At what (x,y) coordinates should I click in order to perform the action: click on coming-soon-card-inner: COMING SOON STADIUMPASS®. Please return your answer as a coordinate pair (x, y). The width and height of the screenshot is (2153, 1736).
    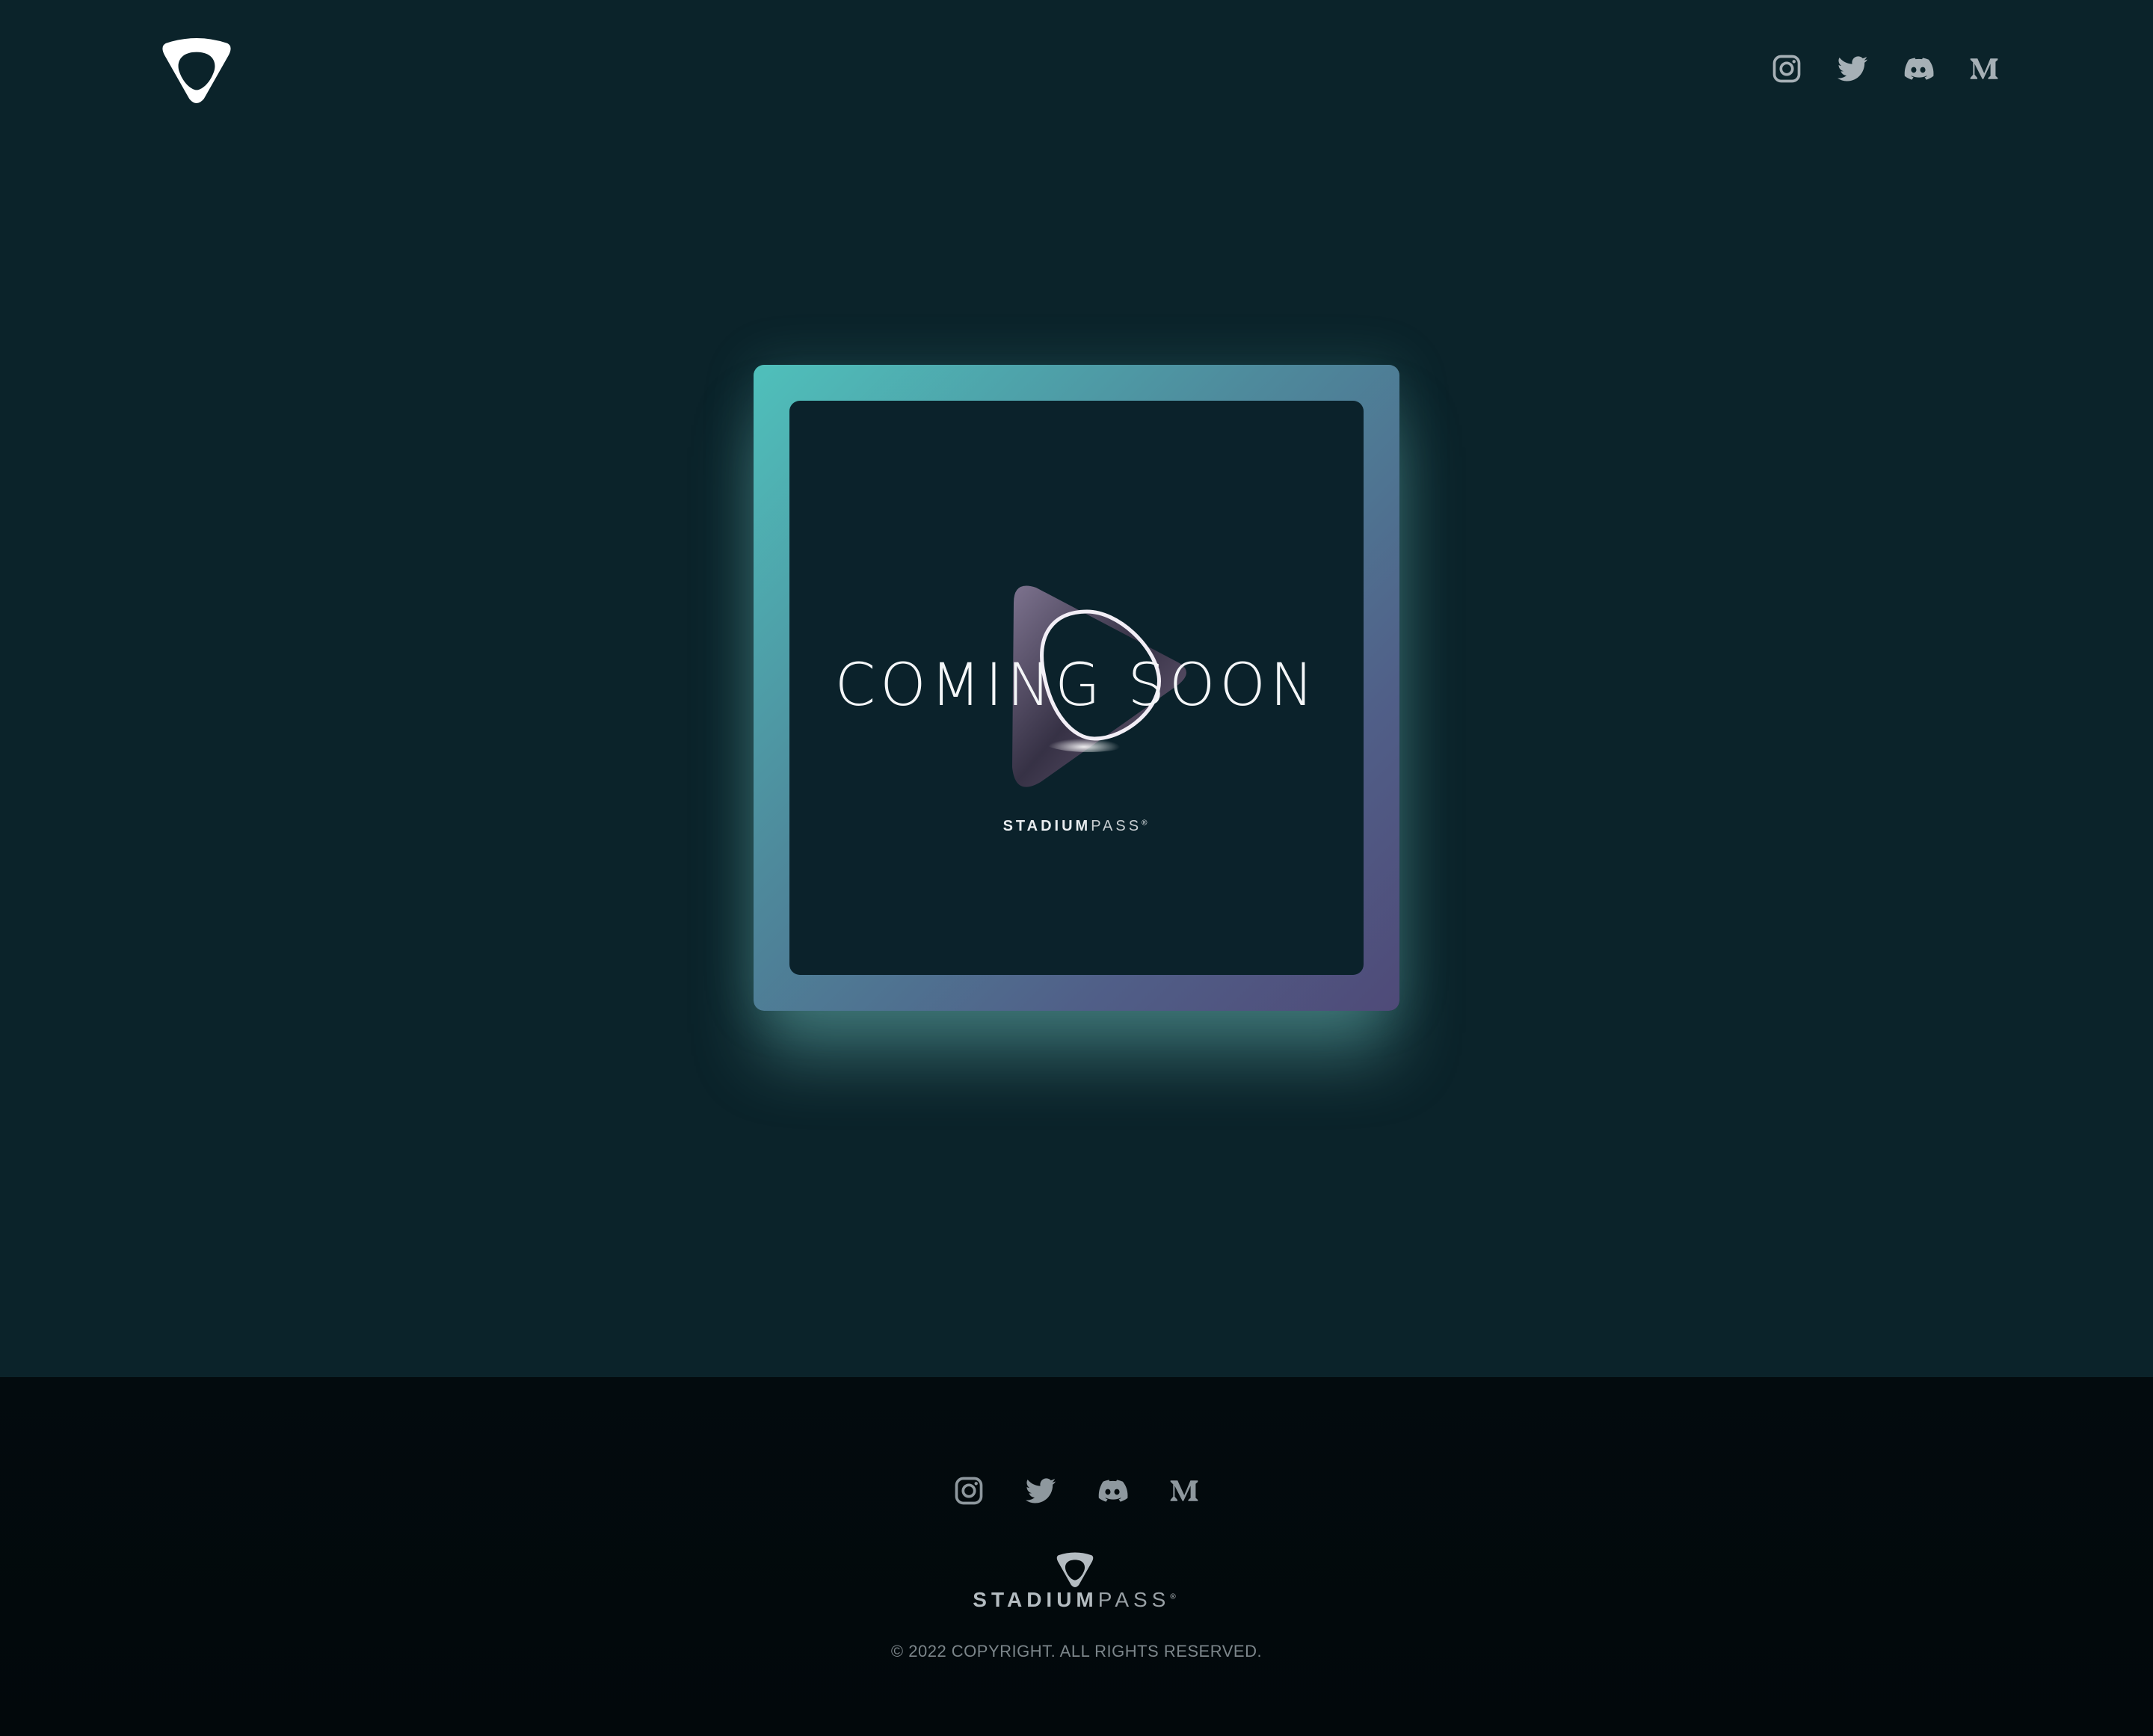
    Looking at the image, I should click on (1076, 688).